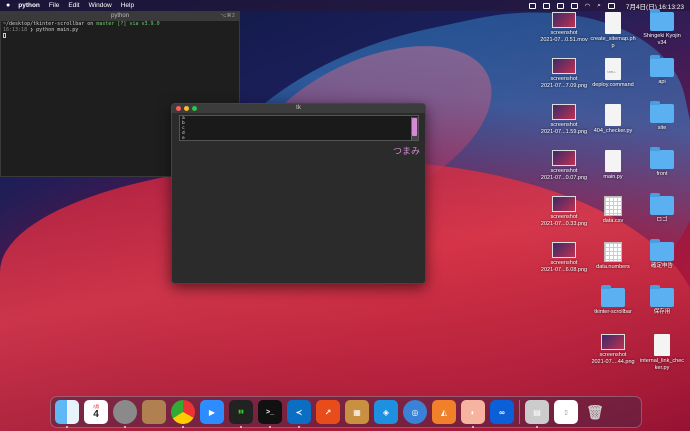 The height and width of the screenshot is (431, 690). Describe the element at coordinates (564, 131) in the screenshot. I see `desktop-icon-label: 2021-07...1.59.png` at that location.